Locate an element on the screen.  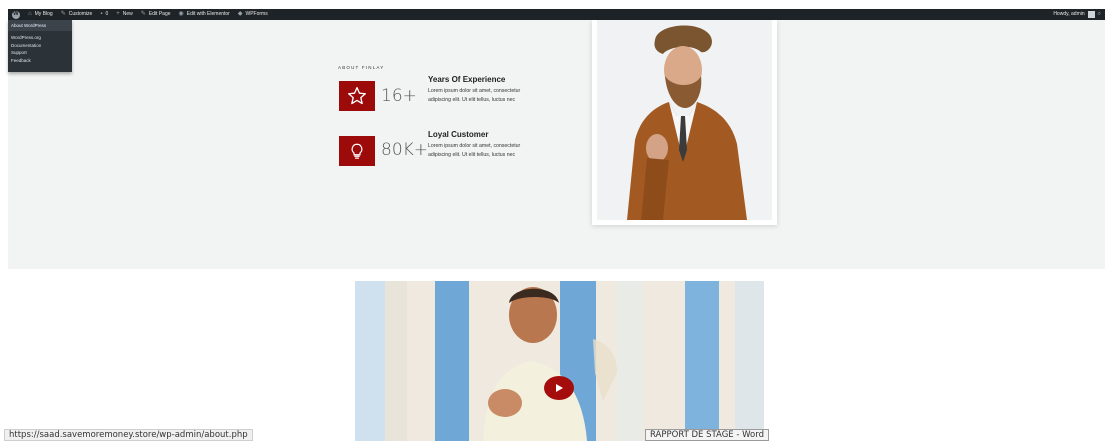
menu-feedback: Feedback is located at coordinates (40, 60).